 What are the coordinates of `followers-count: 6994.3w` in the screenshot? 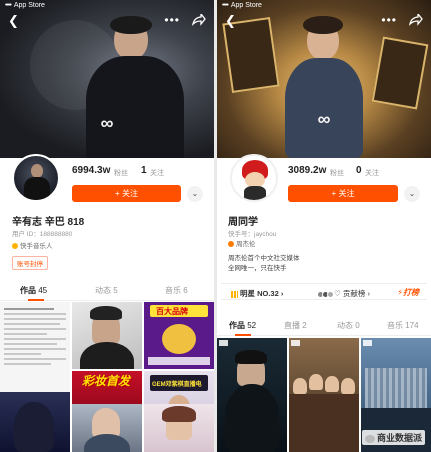 It's located at (91, 170).